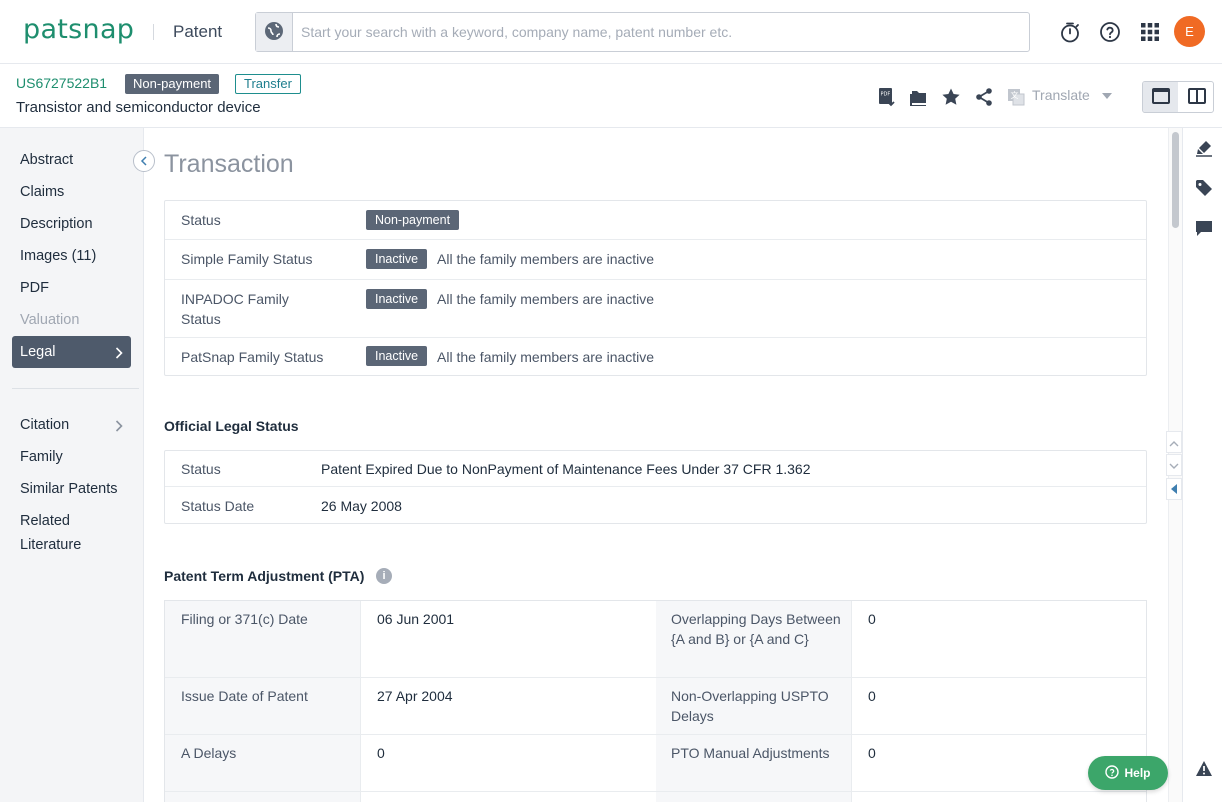  Describe the element at coordinates (1107, 95) in the screenshot. I see `caret-down-icon` at that location.